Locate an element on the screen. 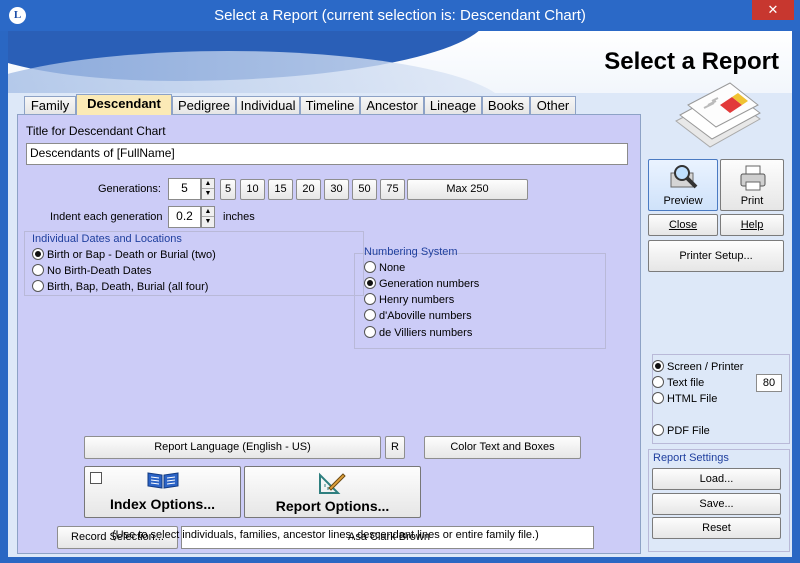 This screenshot has width=800, height=563. tab-family: Family is located at coordinates (50, 105).